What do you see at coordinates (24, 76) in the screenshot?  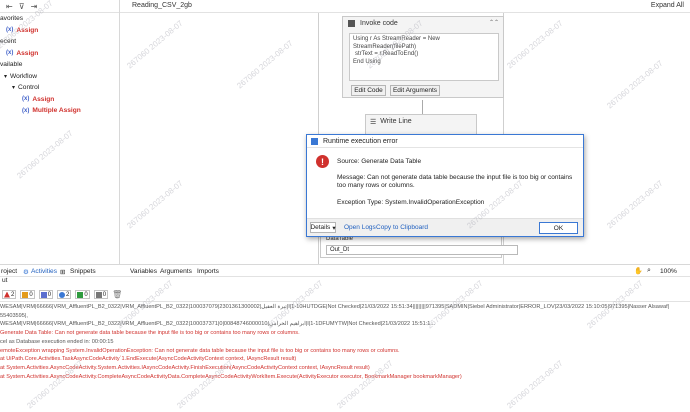 I see `tree-label: Workflow` at bounding box center [24, 76].